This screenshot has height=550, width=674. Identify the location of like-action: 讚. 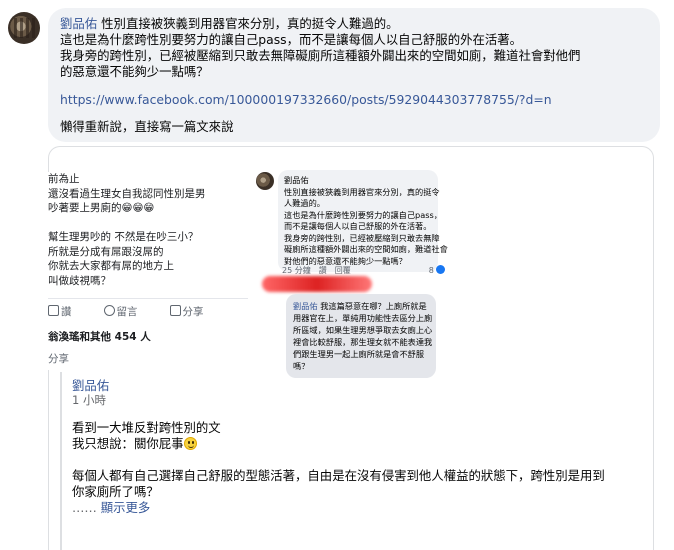
(60, 312).